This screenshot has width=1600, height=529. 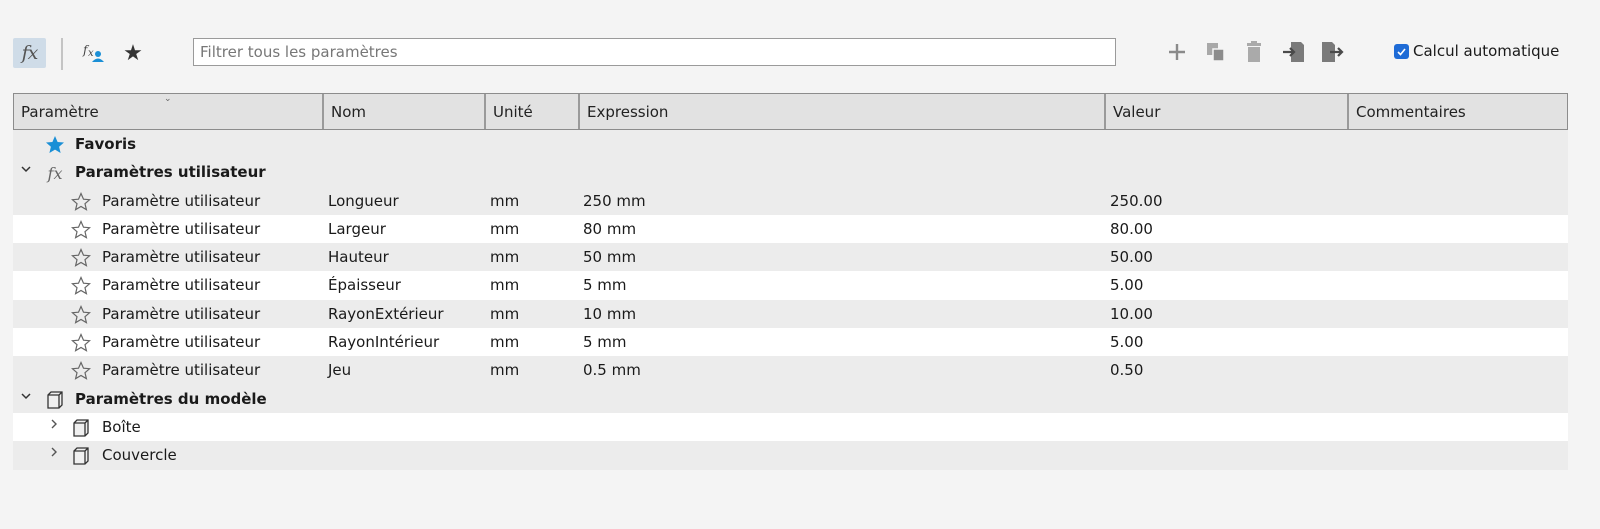 I want to click on column-header-unite: Unité, so click(x=533, y=111).